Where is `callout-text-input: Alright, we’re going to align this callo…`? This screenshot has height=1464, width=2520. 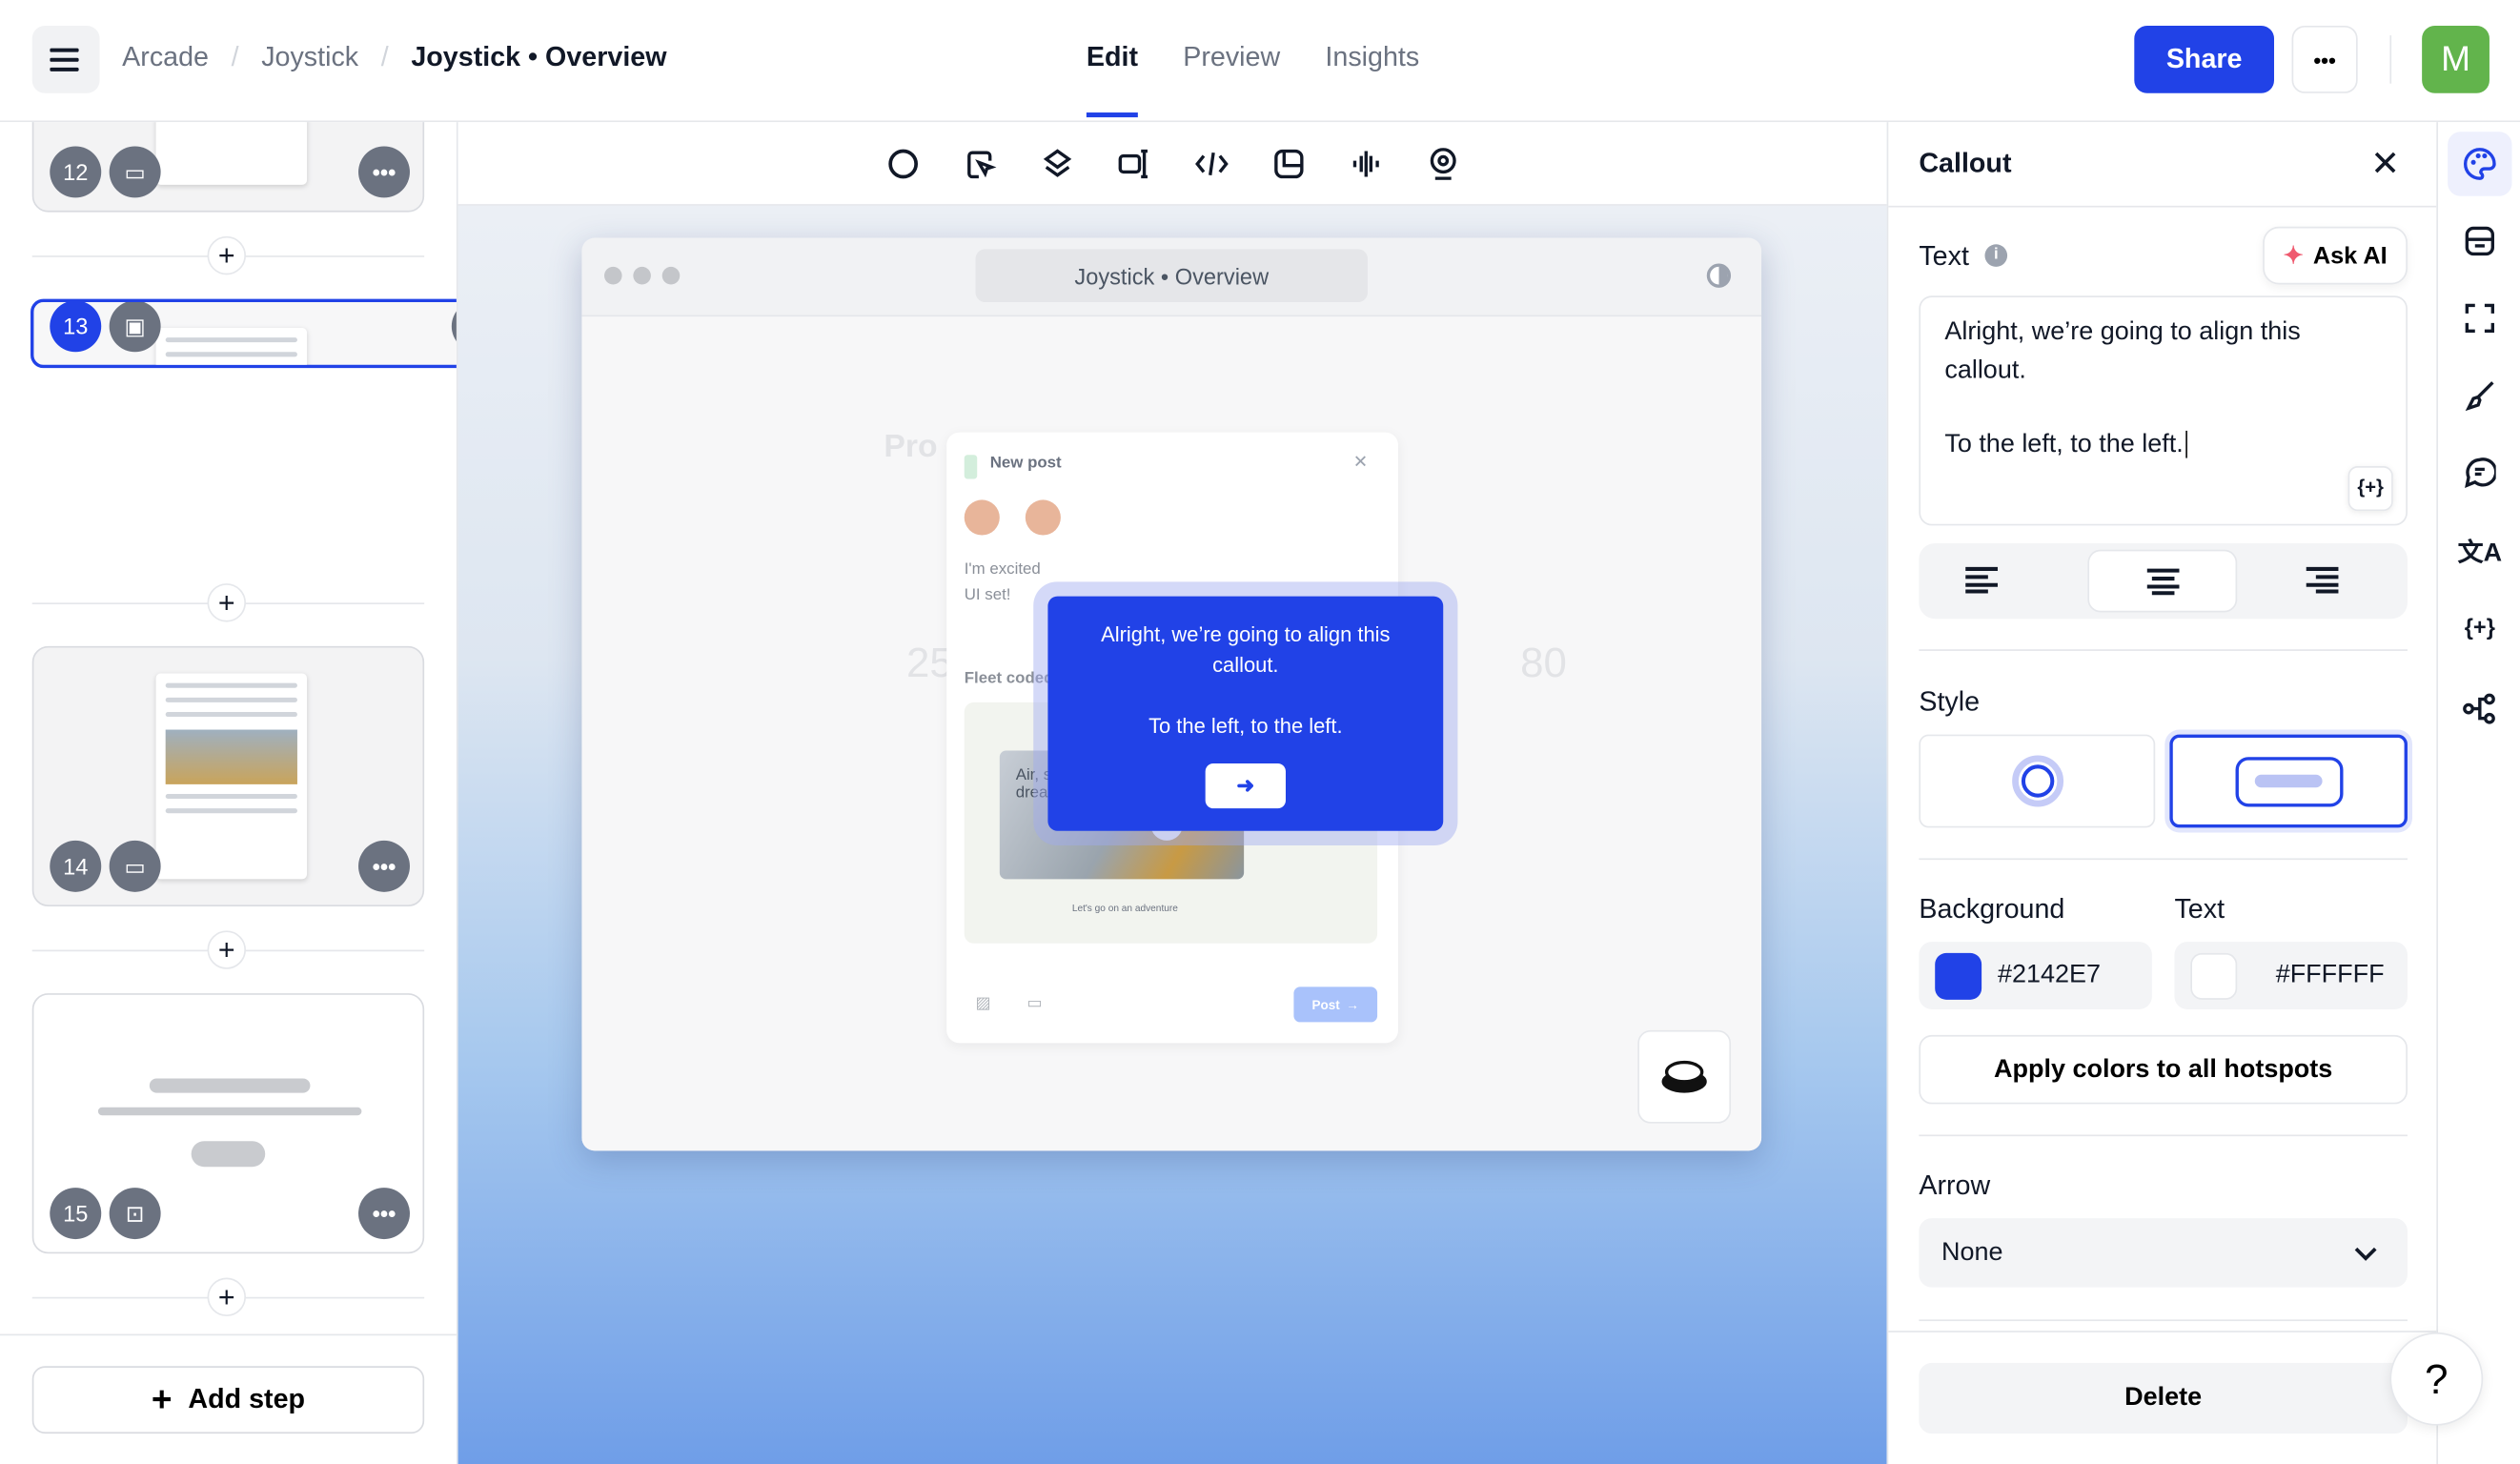
callout-text-input: Alright, we’re going to align this callo… is located at coordinates (2163, 411).